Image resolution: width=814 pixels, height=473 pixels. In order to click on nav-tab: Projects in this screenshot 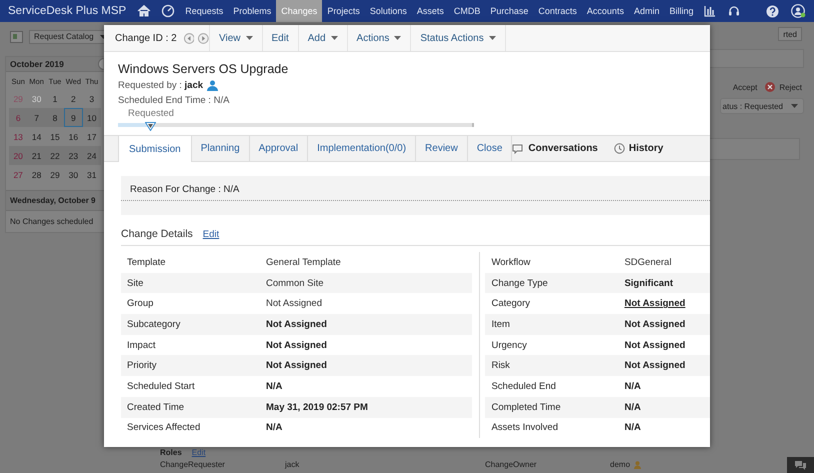, I will do `click(343, 11)`.